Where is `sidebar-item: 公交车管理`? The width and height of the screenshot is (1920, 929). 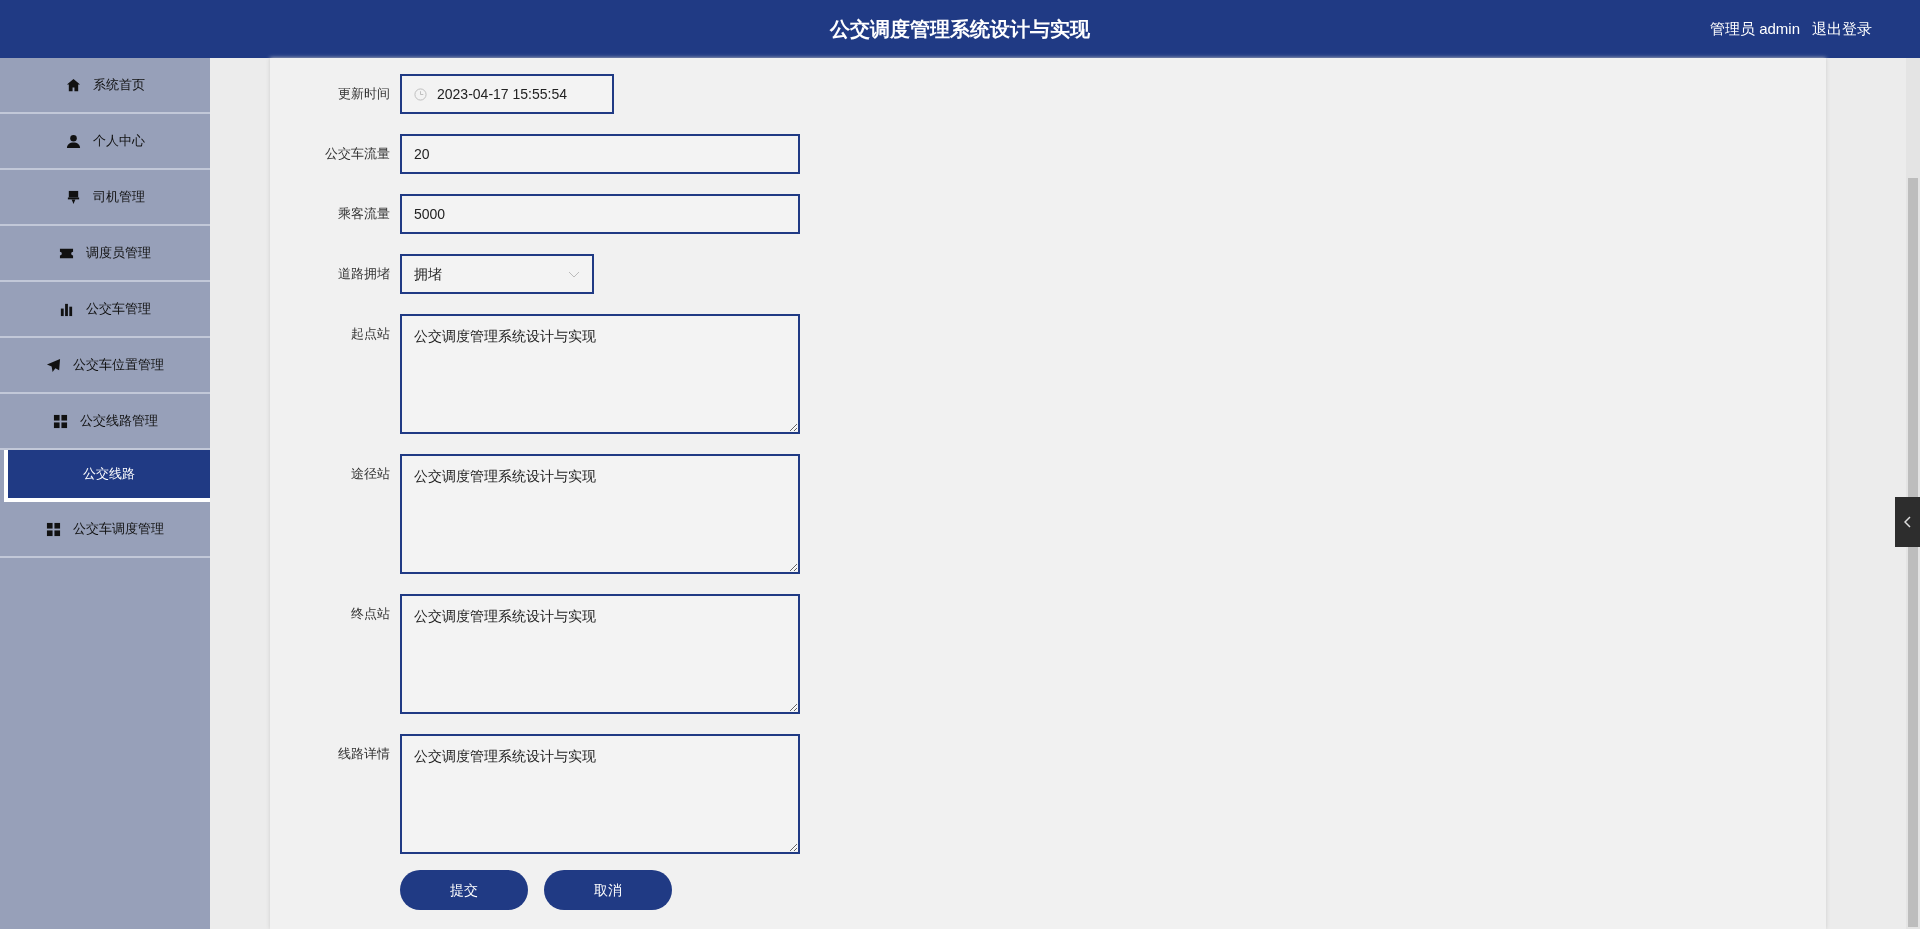
sidebar-item: 公交车管理 is located at coordinates (105, 310).